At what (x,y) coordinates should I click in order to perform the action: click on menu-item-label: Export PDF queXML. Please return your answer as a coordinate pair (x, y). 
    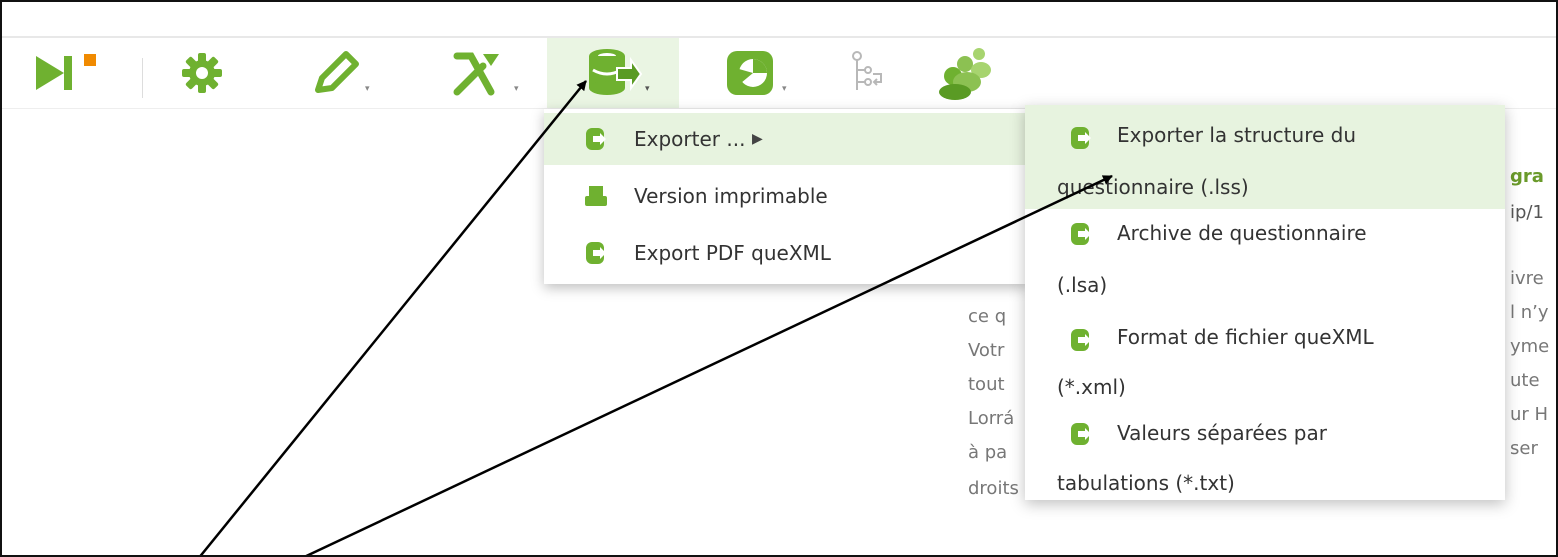
    Looking at the image, I should click on (732, 253).